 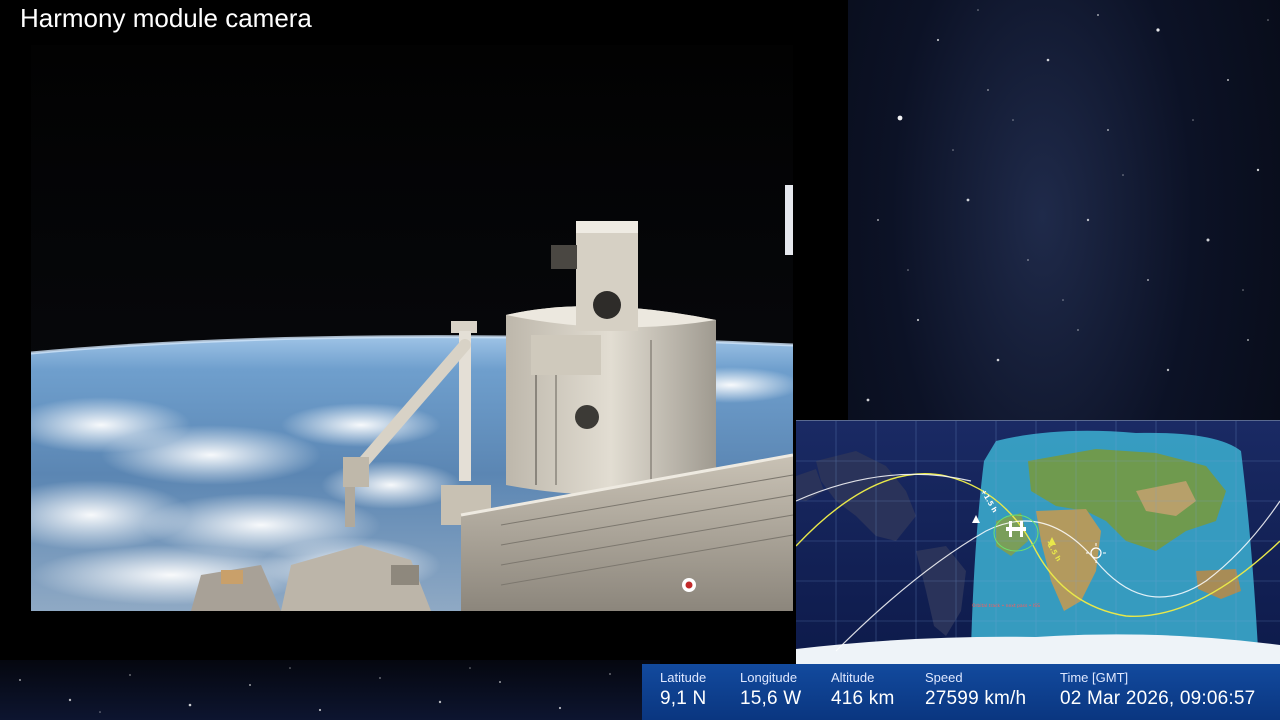 I want to click on longitude-value: 15,6 W, so click(x=771, y=698).